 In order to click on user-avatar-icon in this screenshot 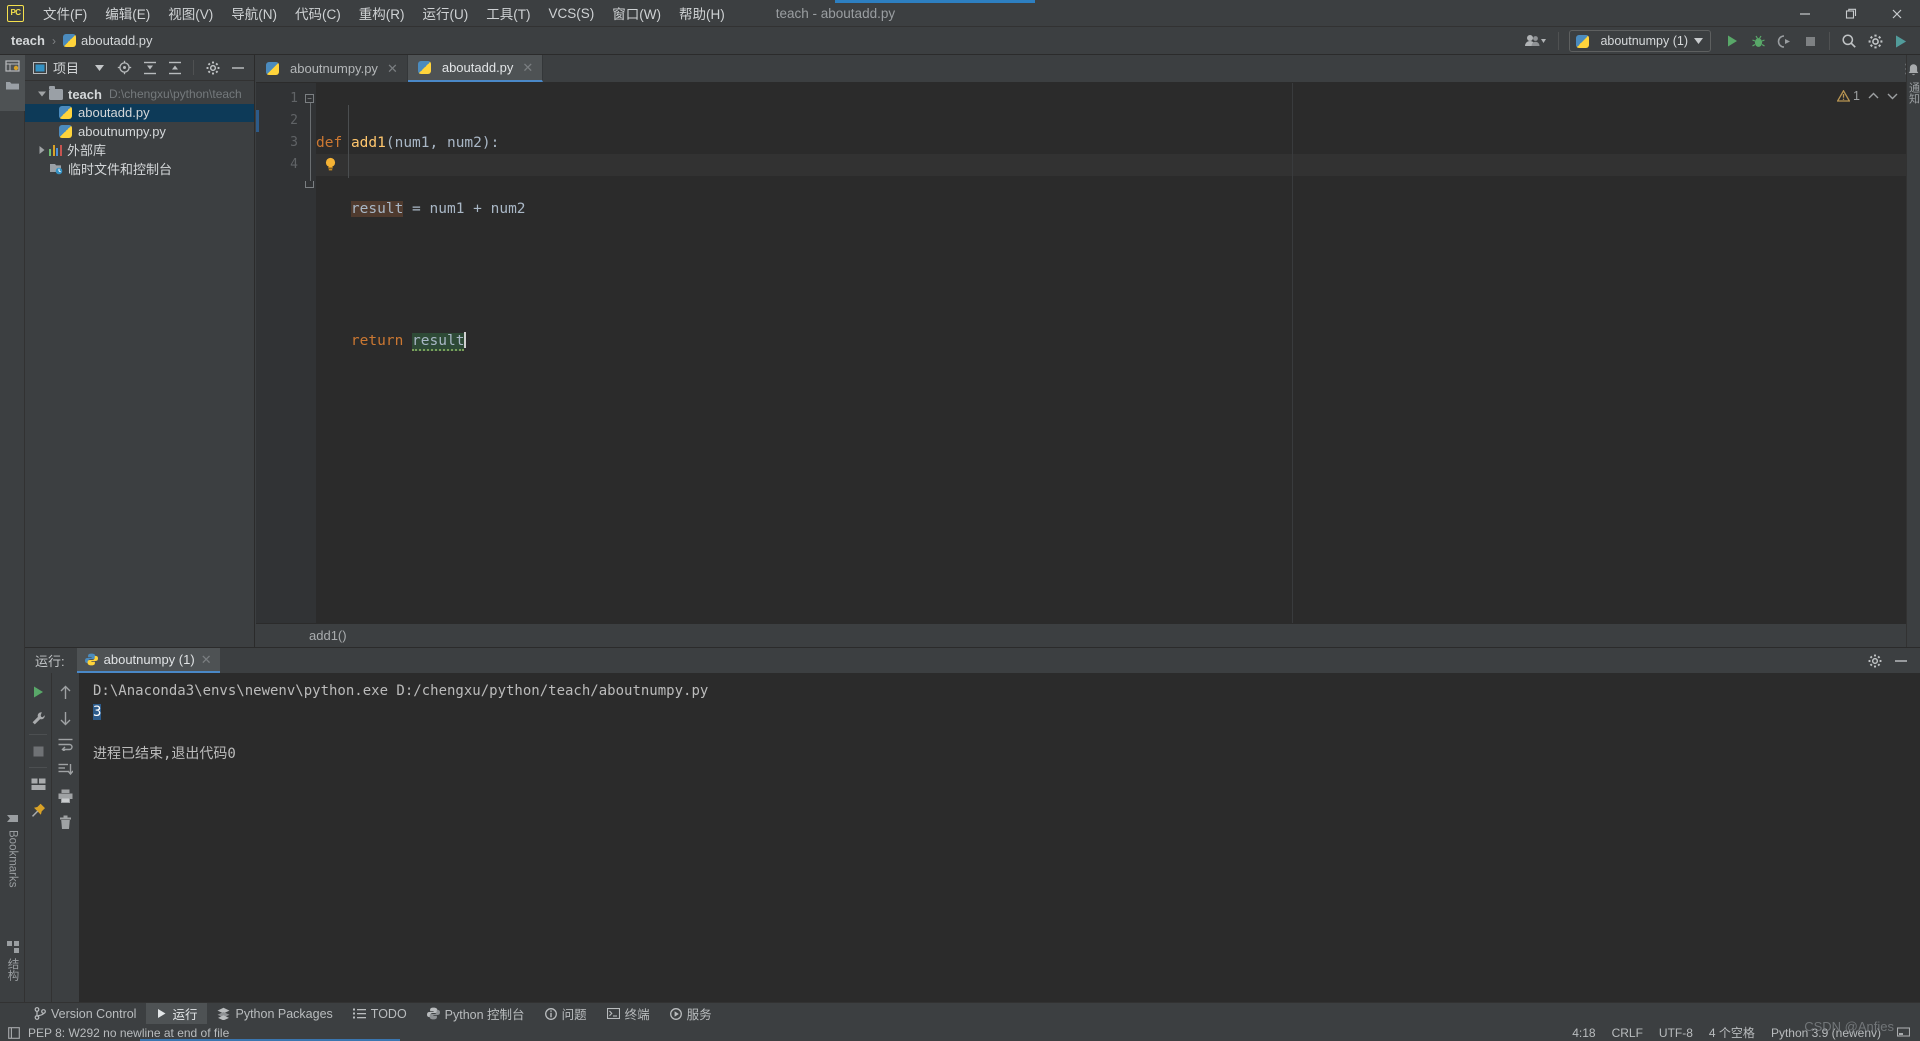, I will do `click(1535, 41)`.